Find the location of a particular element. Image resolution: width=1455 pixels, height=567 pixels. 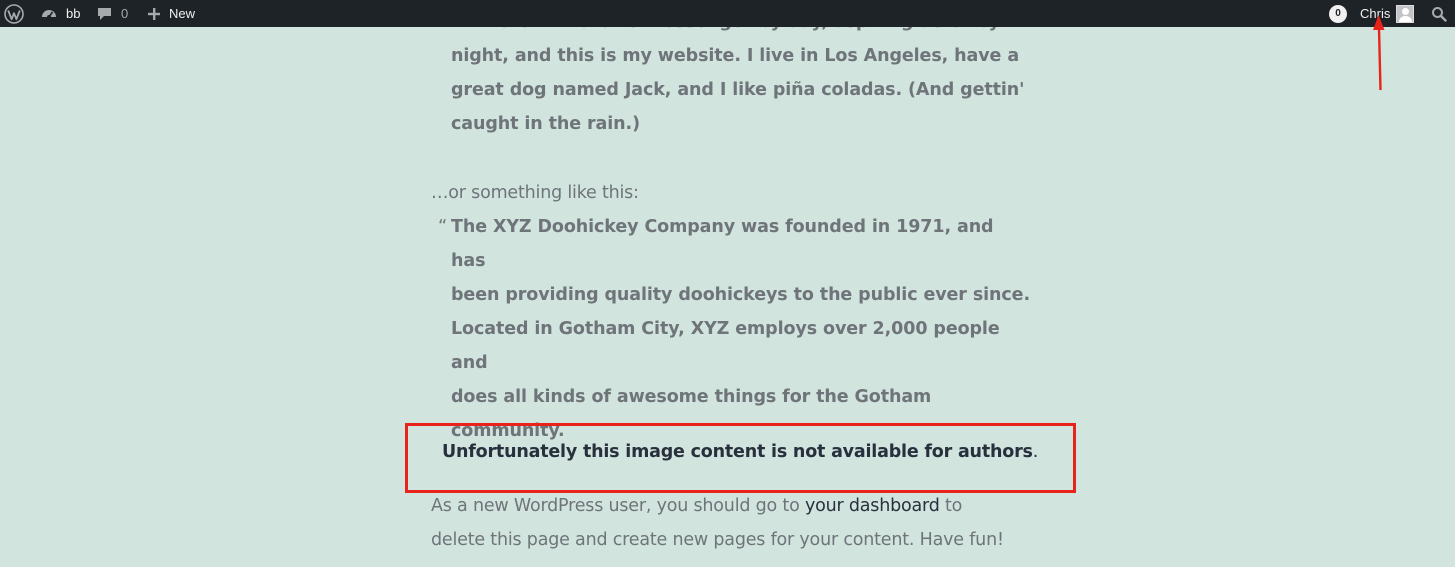

annotation-arrow-icon is located at coordinates (1379, 53).